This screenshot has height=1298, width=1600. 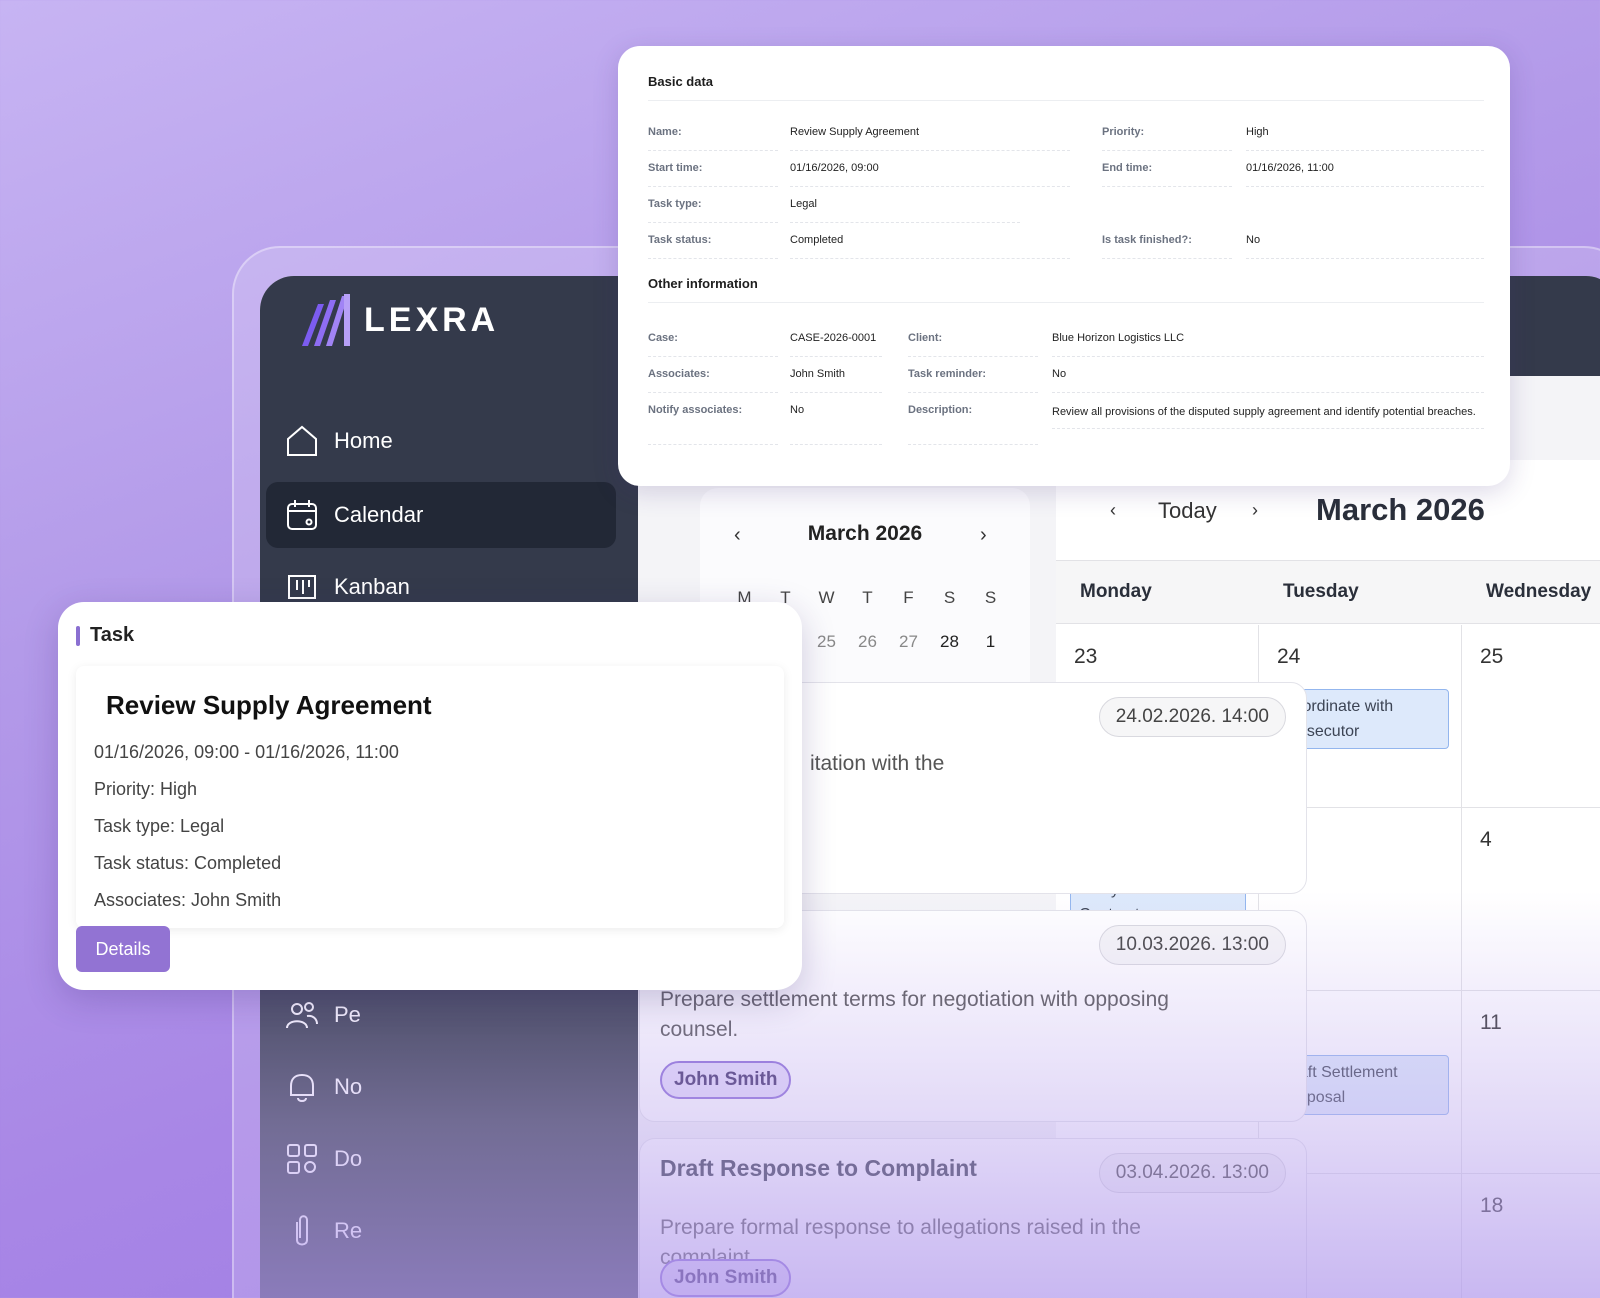 I want to click on field-label: Name:, so click(x=713, y=138).